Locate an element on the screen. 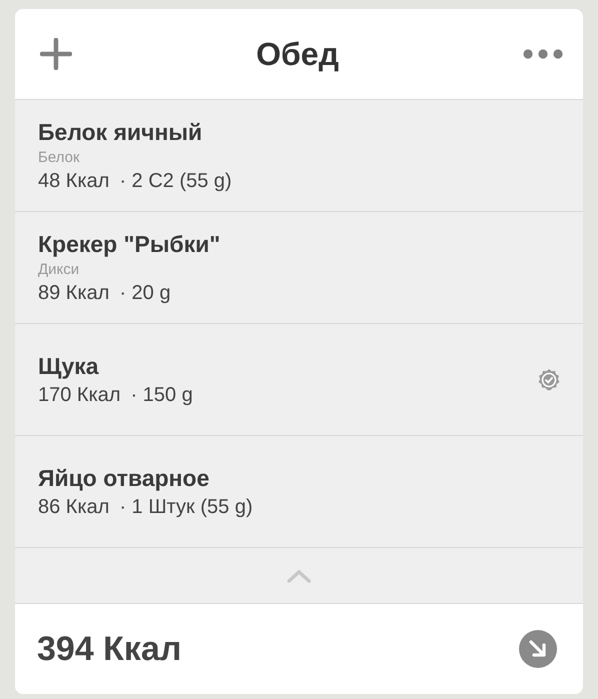 The height and width of the screenshot is (699, 598). more-icon is located at coordinates (542, 54).